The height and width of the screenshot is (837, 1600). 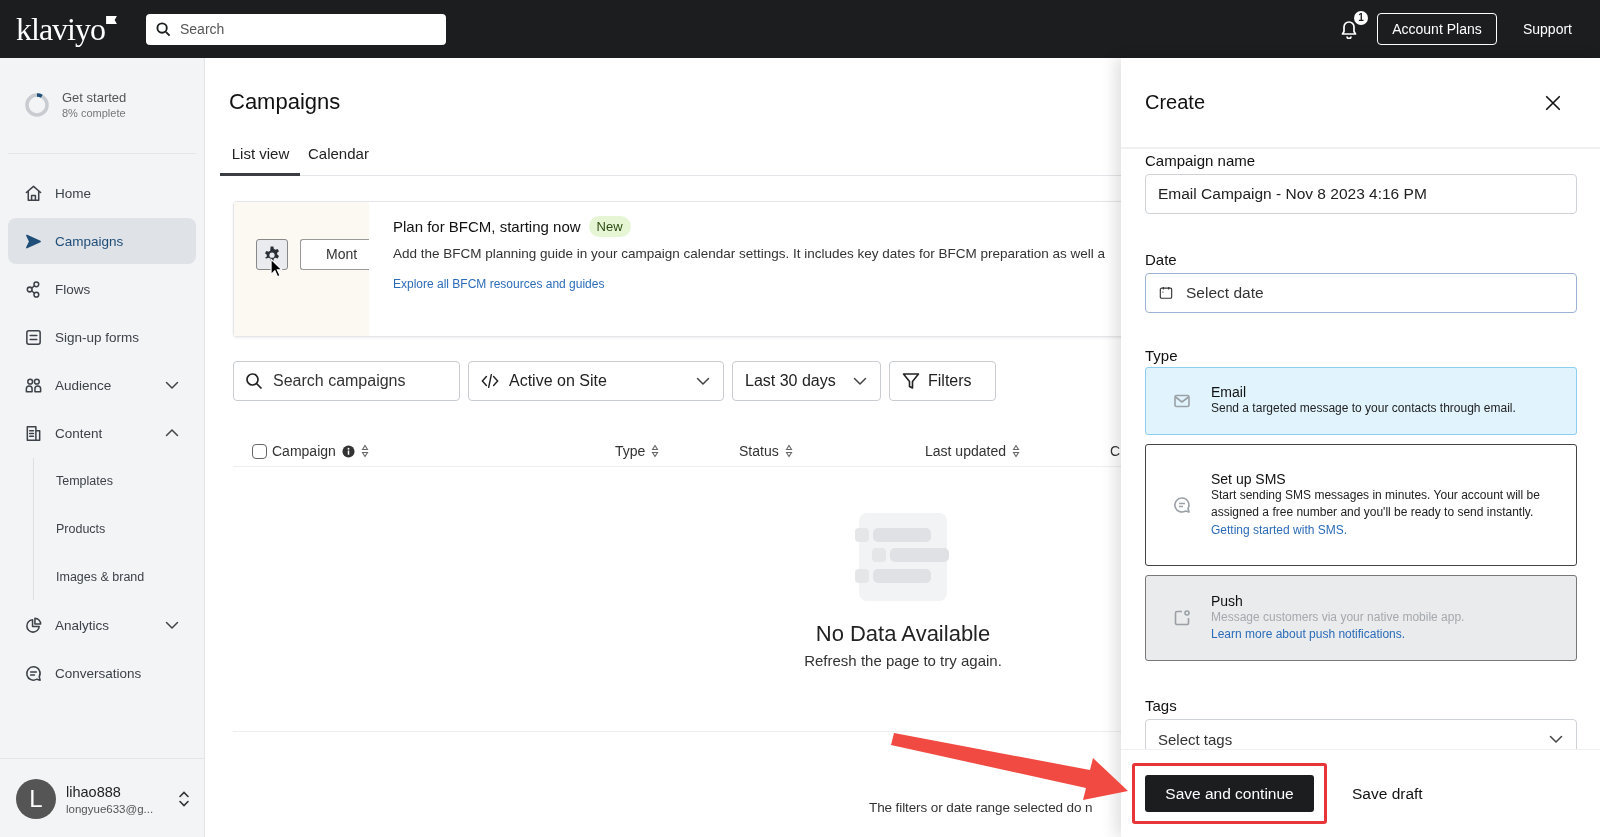 I want to click on nav-subitem: Templates, so click(x=115, y=481).